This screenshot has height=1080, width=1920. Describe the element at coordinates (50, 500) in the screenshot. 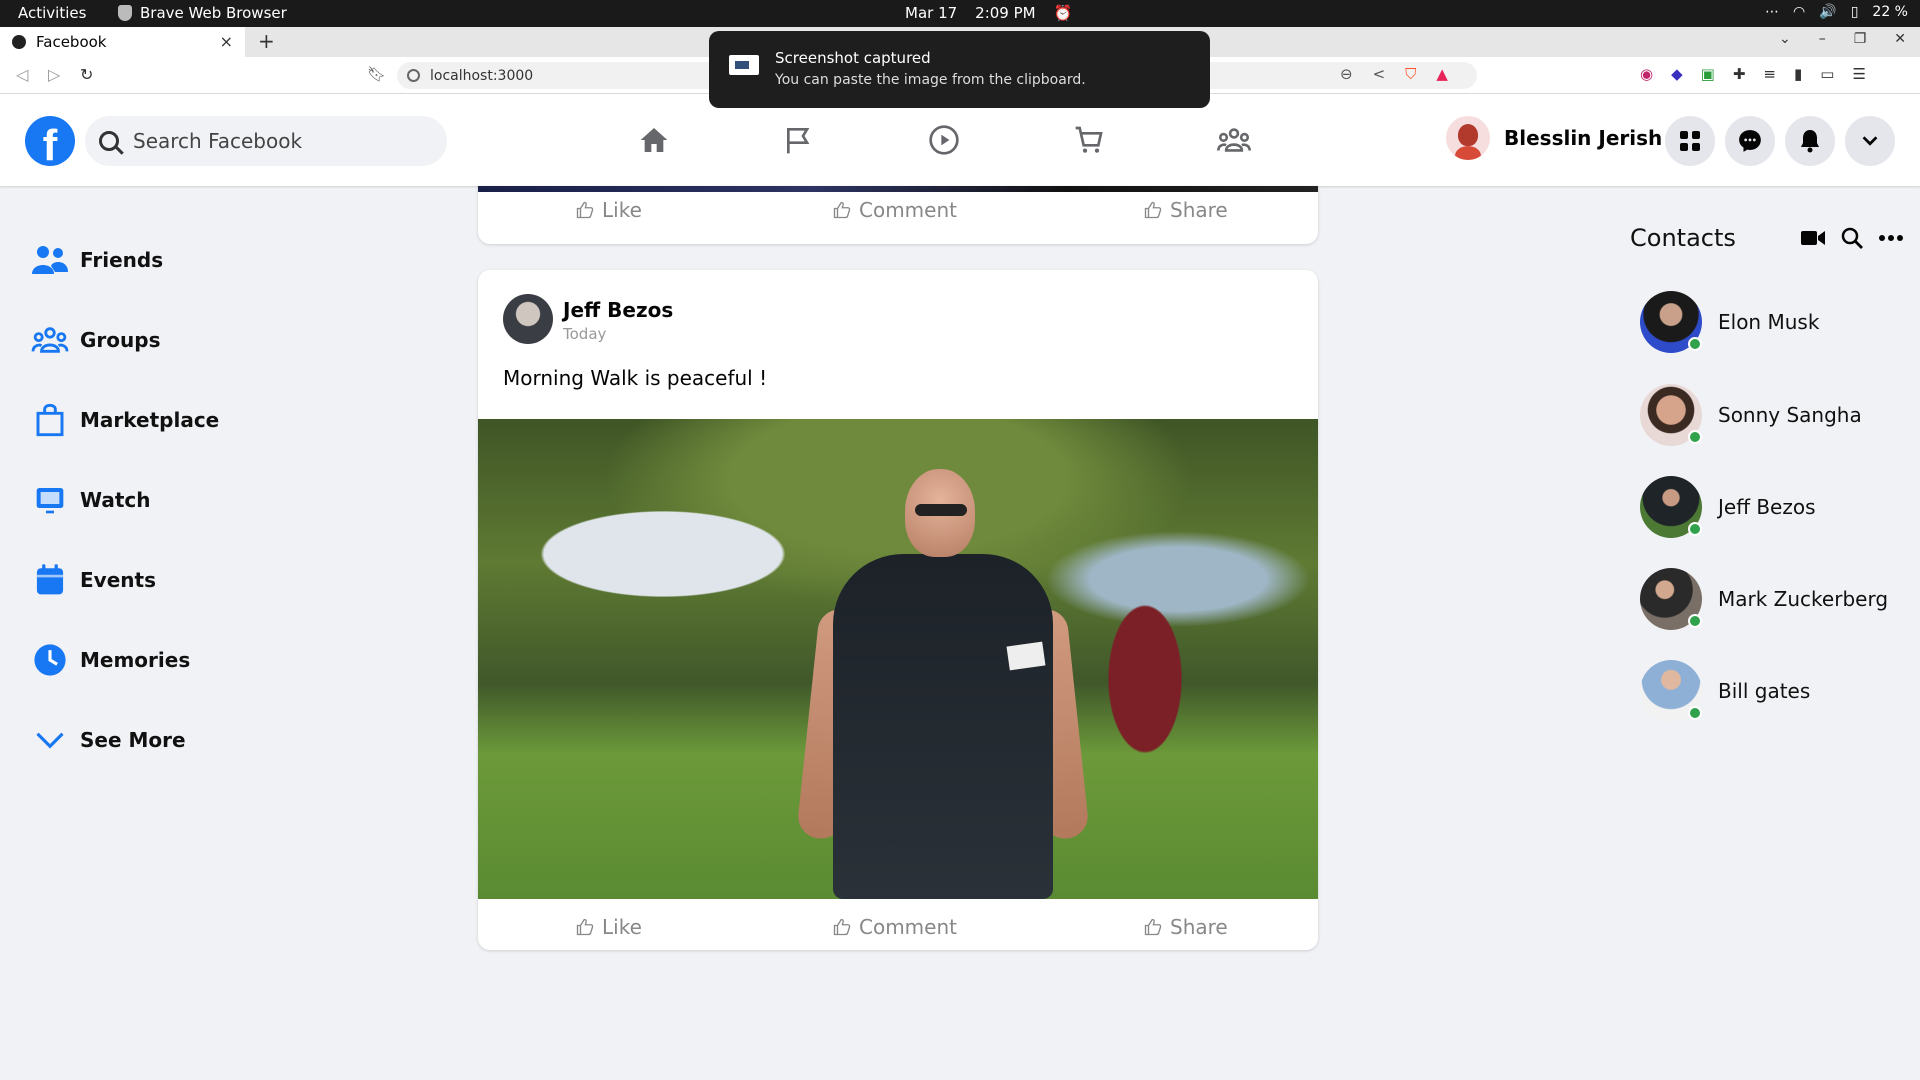

I see `watch-icon` at that location.